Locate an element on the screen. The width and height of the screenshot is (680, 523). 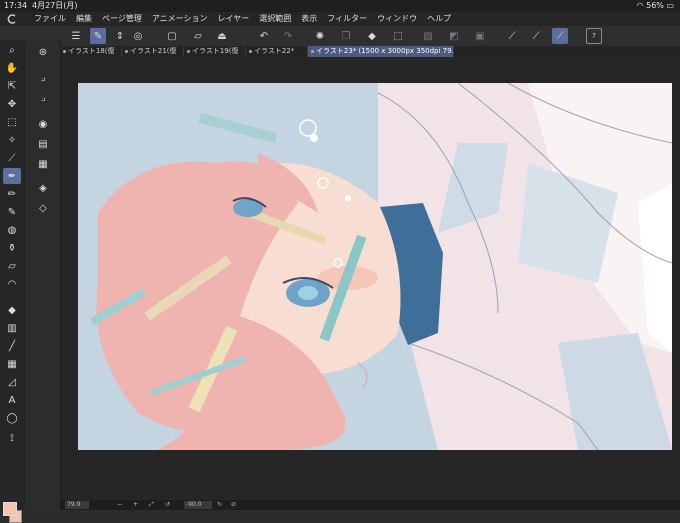
decoration-icon: ⚱ is located at coordinates (12, 248).